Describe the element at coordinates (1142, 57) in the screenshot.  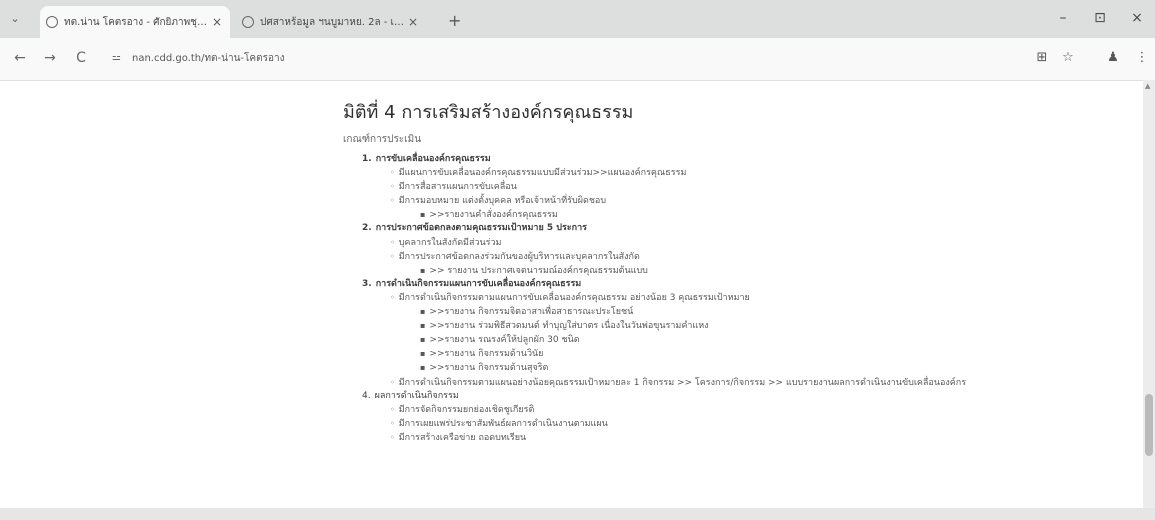
I see `menu-icon: ⋮` at that location.